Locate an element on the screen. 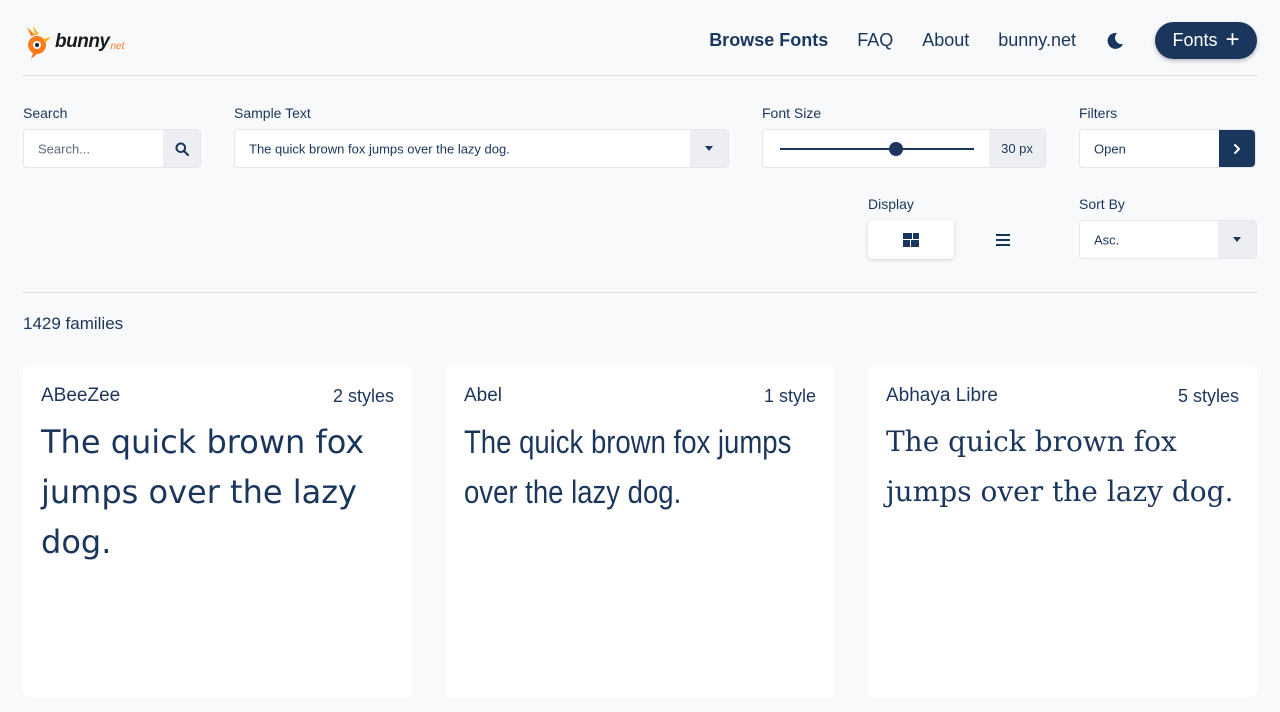 This screenshot has height=712, width=1280. sample-text-label: Sample Text is located at coordinates (272, 113).